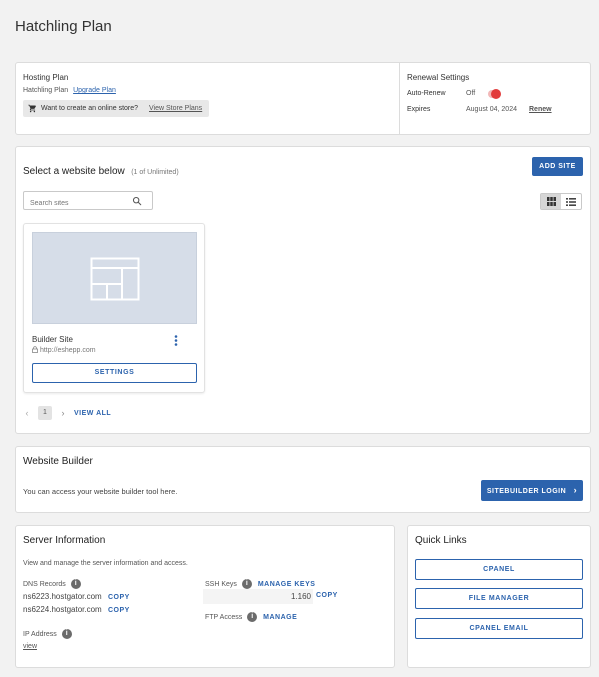 The width and height of the screenshot is (599, 677). What do you see at coordinates (280, 617) in the screenshot?
I see `ftp-manage-button: MANAGE` at bounding box center [280, 617].